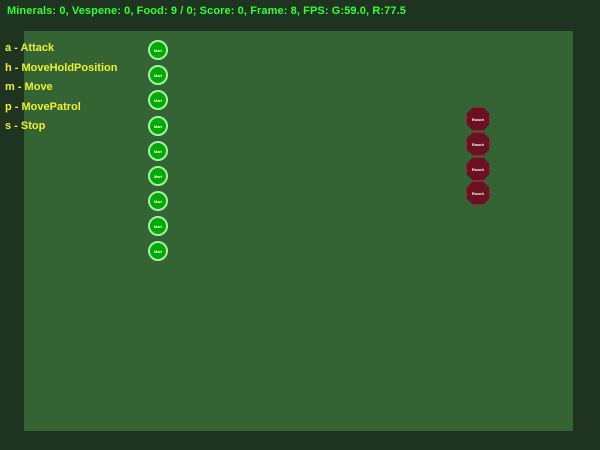  What do you see at coordinates (61, 51) in the screenshot?
I see `command-attack: a - Attack` at bounding box center [61, 51].